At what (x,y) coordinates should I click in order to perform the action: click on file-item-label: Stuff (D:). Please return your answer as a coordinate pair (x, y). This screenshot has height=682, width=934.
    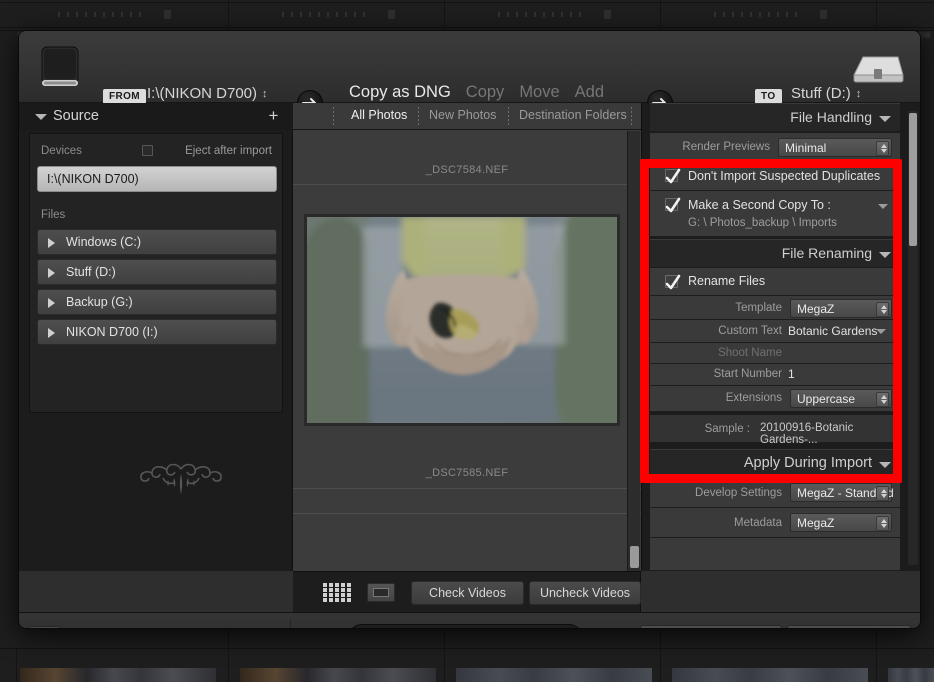
    Looking at the image, I should click on (91, 272).